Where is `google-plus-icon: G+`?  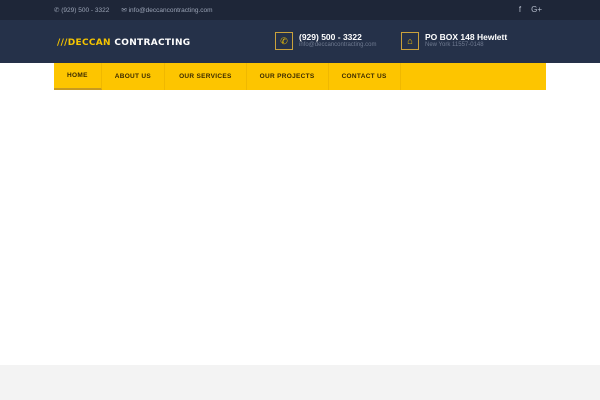
google-plus-icon: G+ is located at coordinates (536, 9).